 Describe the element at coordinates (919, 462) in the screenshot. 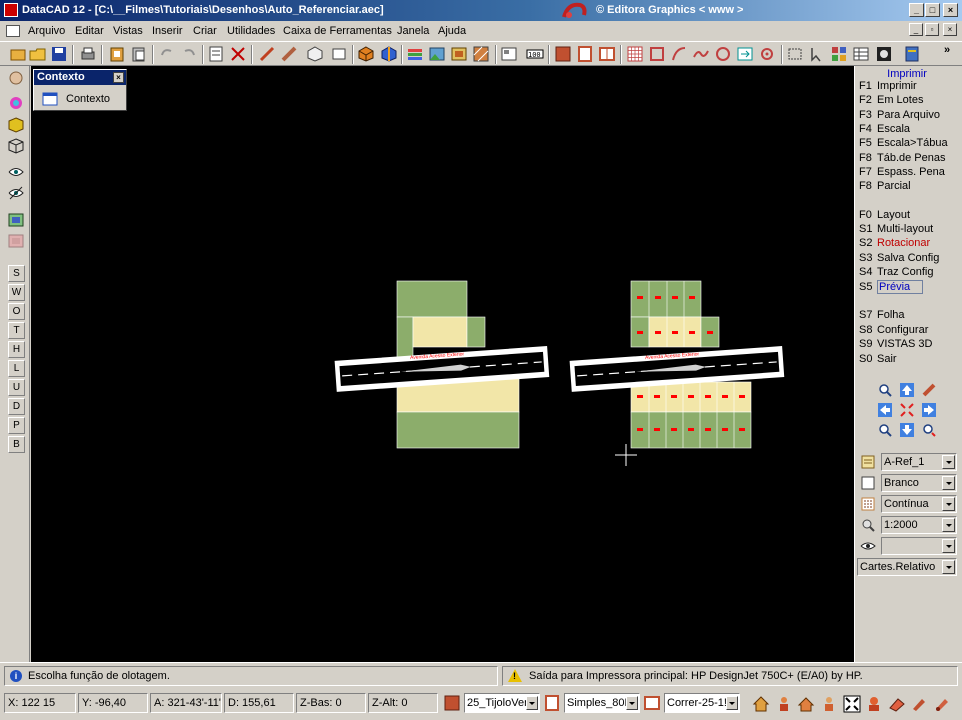

I see `layer-select: A-Ref_1` at that location.